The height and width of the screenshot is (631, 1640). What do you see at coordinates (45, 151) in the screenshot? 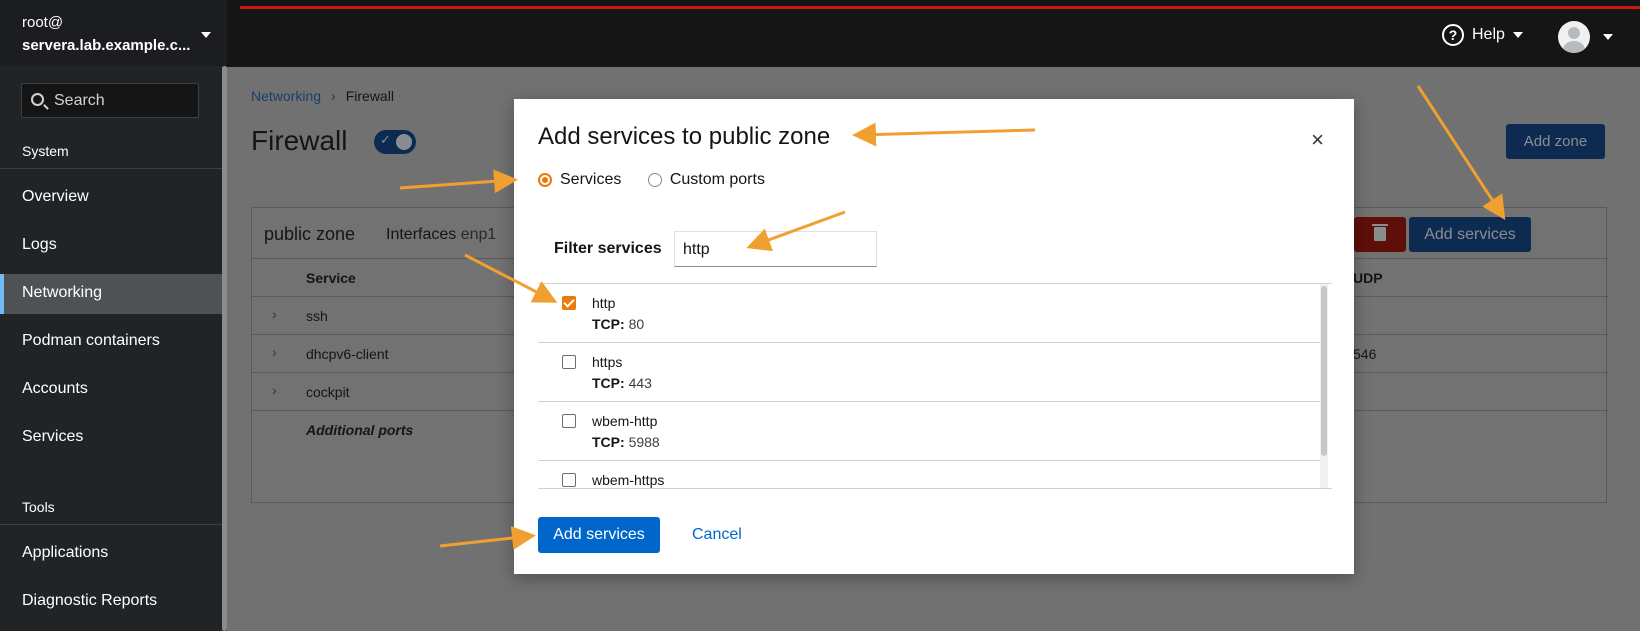
I see `system-heading: System` at bounding box center [45, 151].